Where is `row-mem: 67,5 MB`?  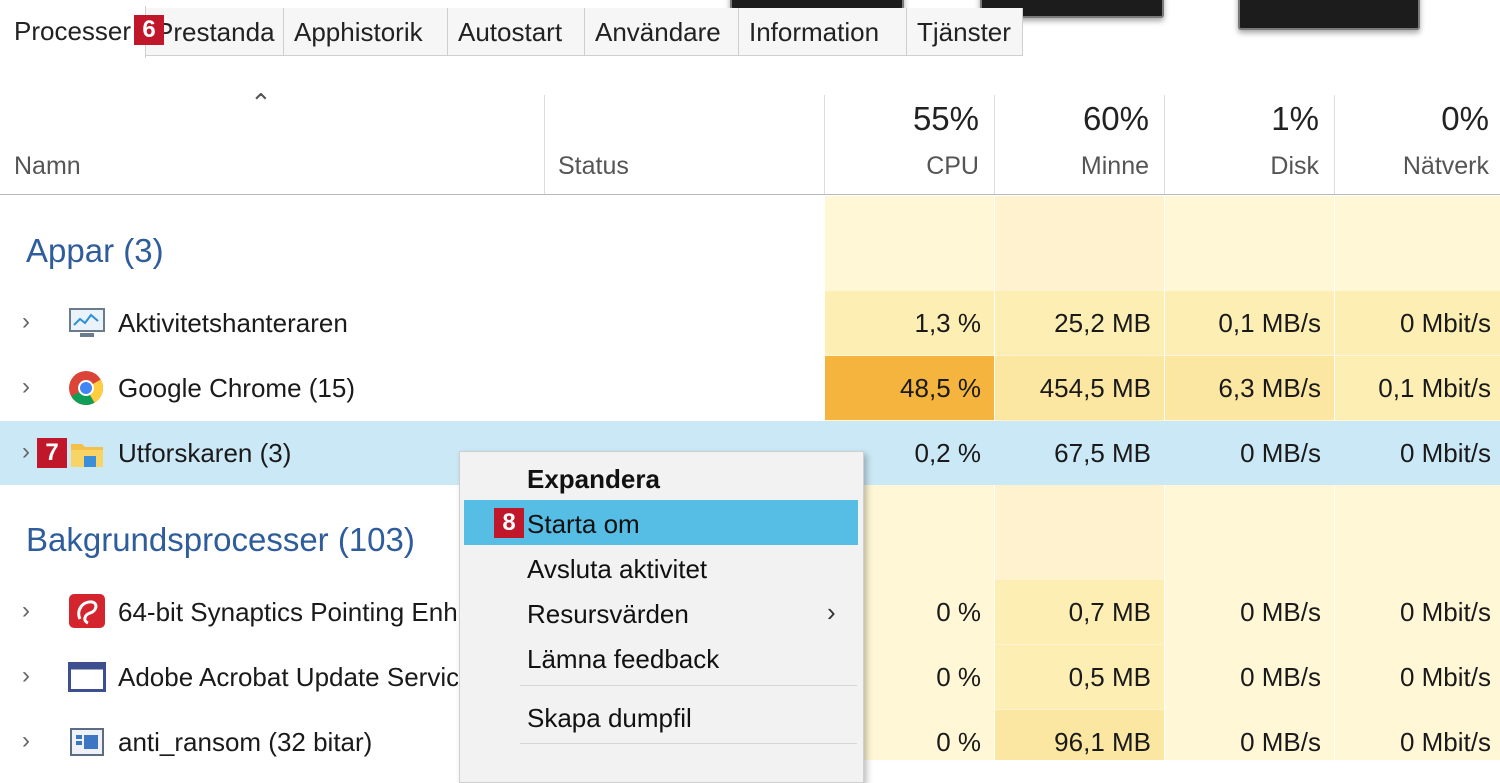 row-mem: 67,5 MB is located at coordinates (1102, 453).